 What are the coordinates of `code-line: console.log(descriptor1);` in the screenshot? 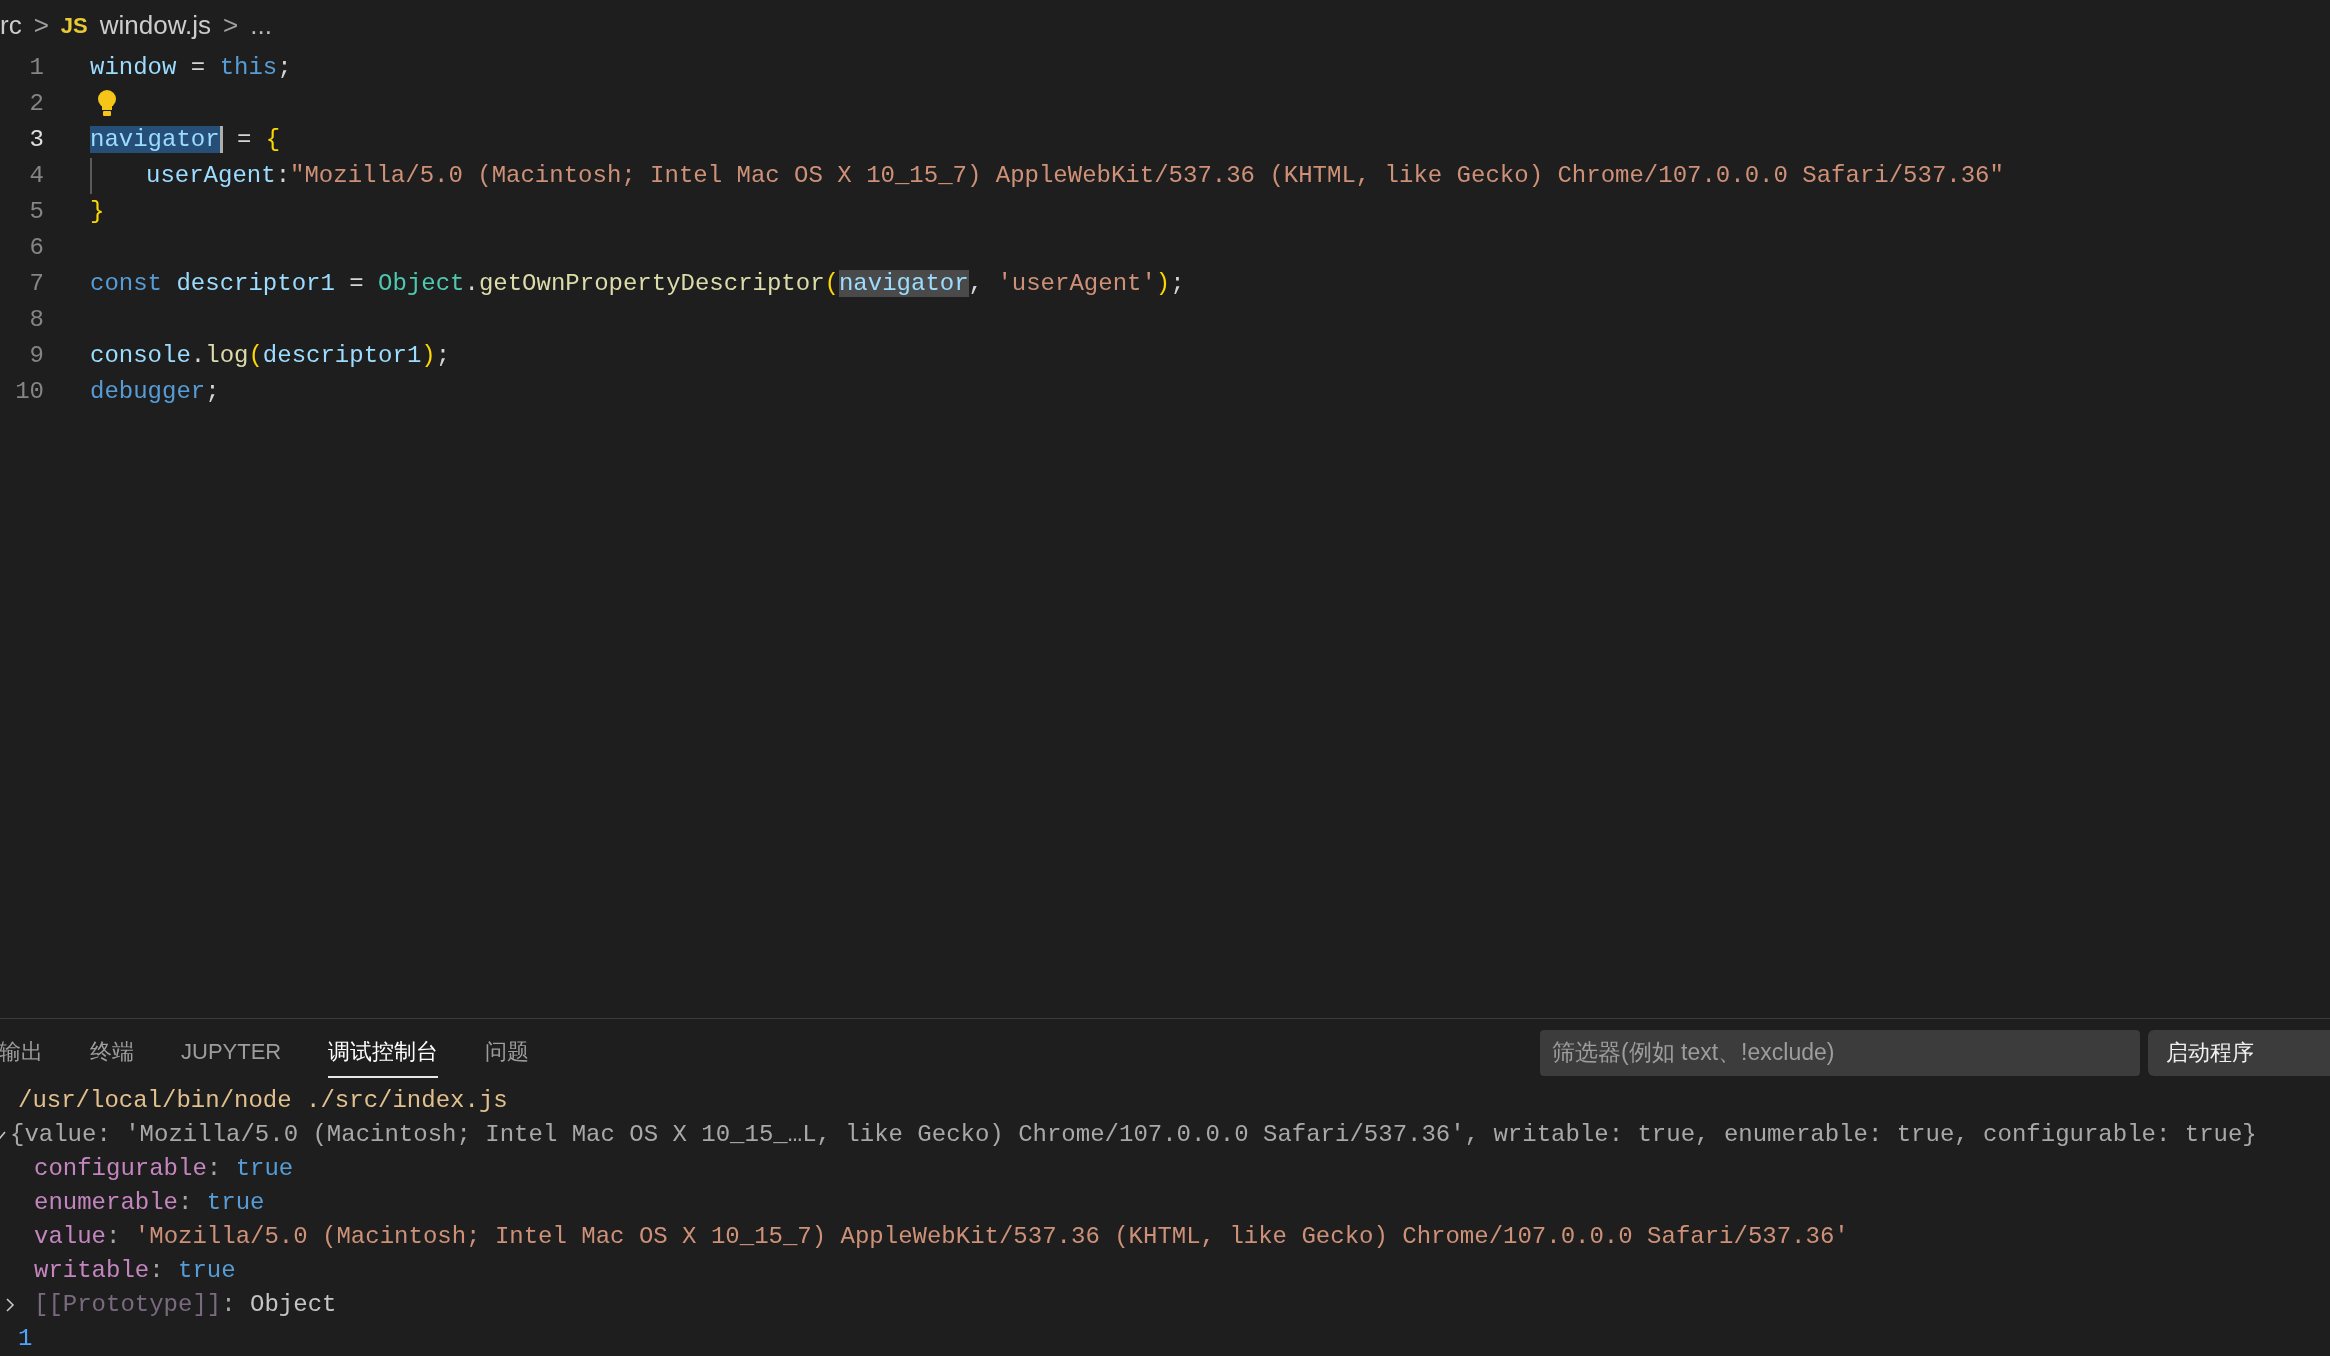 It's located at (270, 356).